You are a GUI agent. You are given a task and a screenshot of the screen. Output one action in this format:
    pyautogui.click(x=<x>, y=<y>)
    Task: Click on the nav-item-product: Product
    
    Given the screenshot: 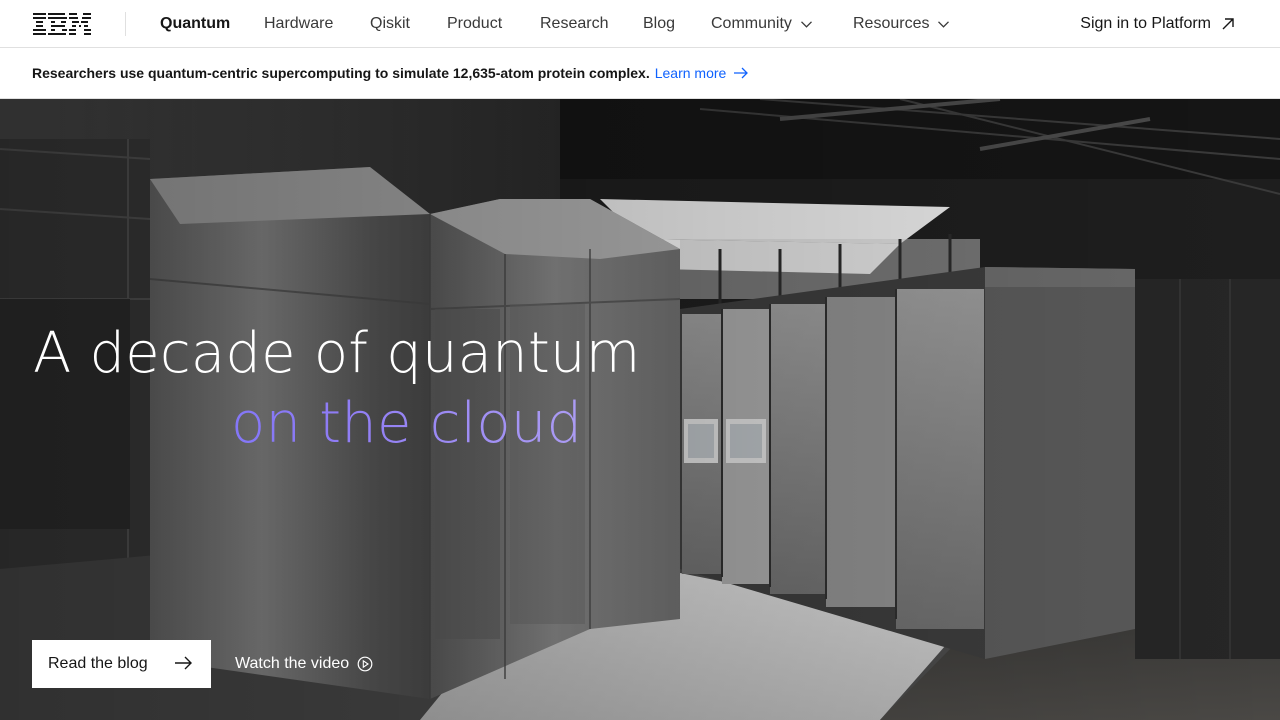 What is the action you would take?
    pyautogui.click(x=474, y=24)
    